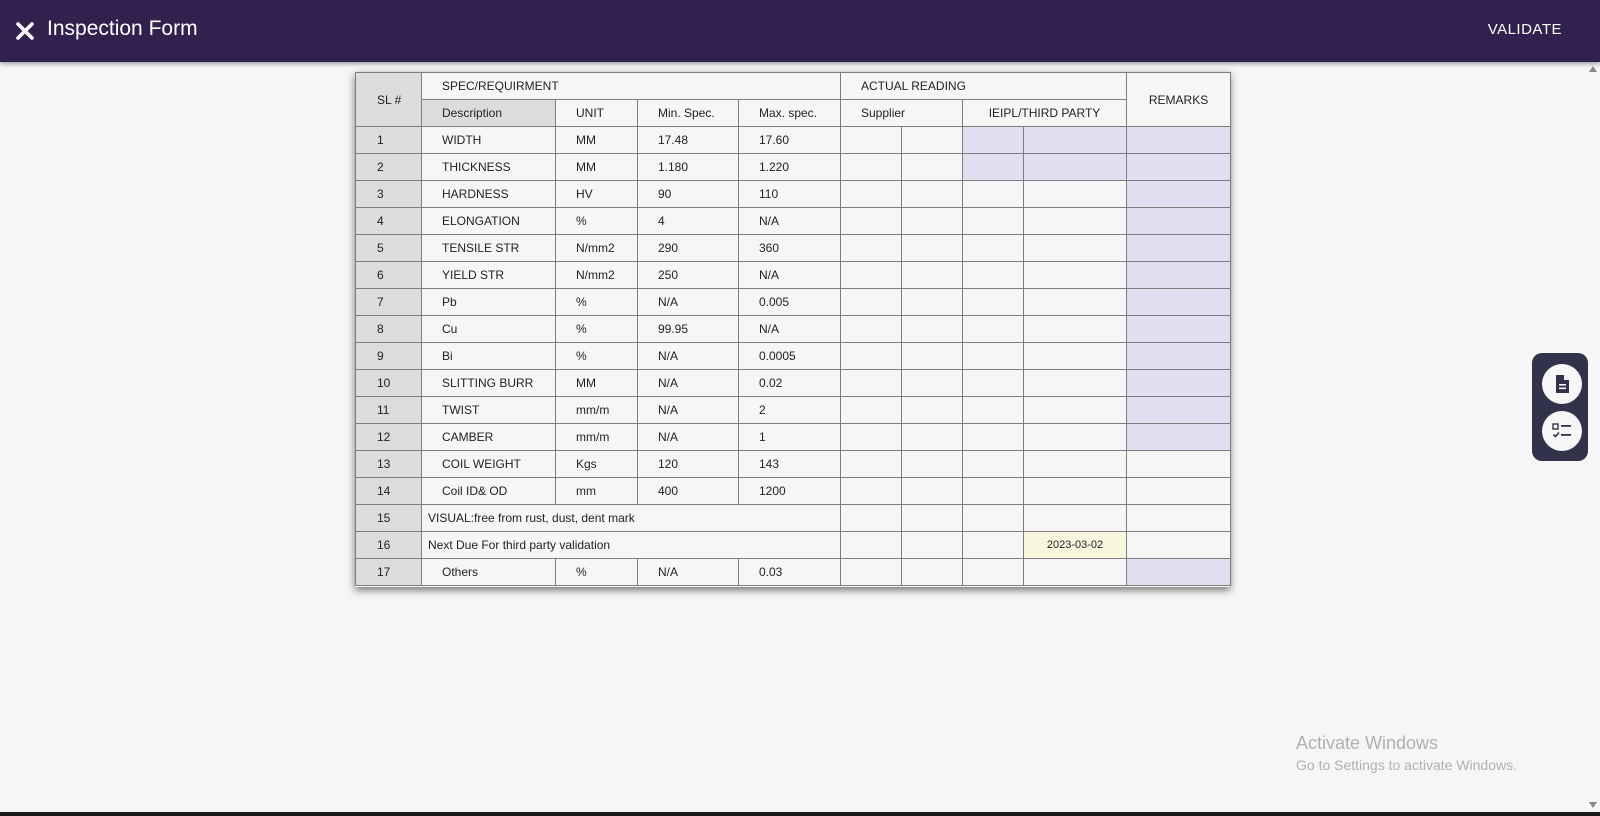  Describe the element at coordinates (1593, 69) in the screenshot. I see `scroll-up-arrow-icon` at that location.